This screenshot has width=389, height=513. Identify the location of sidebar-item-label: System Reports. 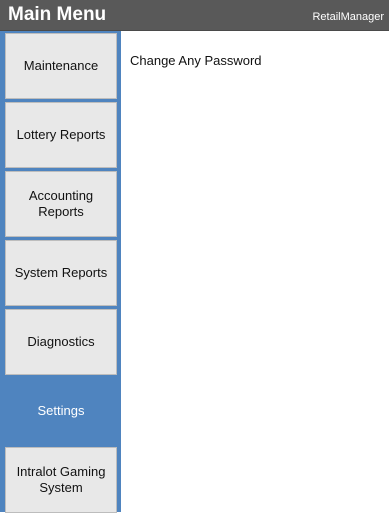
(61, 272).